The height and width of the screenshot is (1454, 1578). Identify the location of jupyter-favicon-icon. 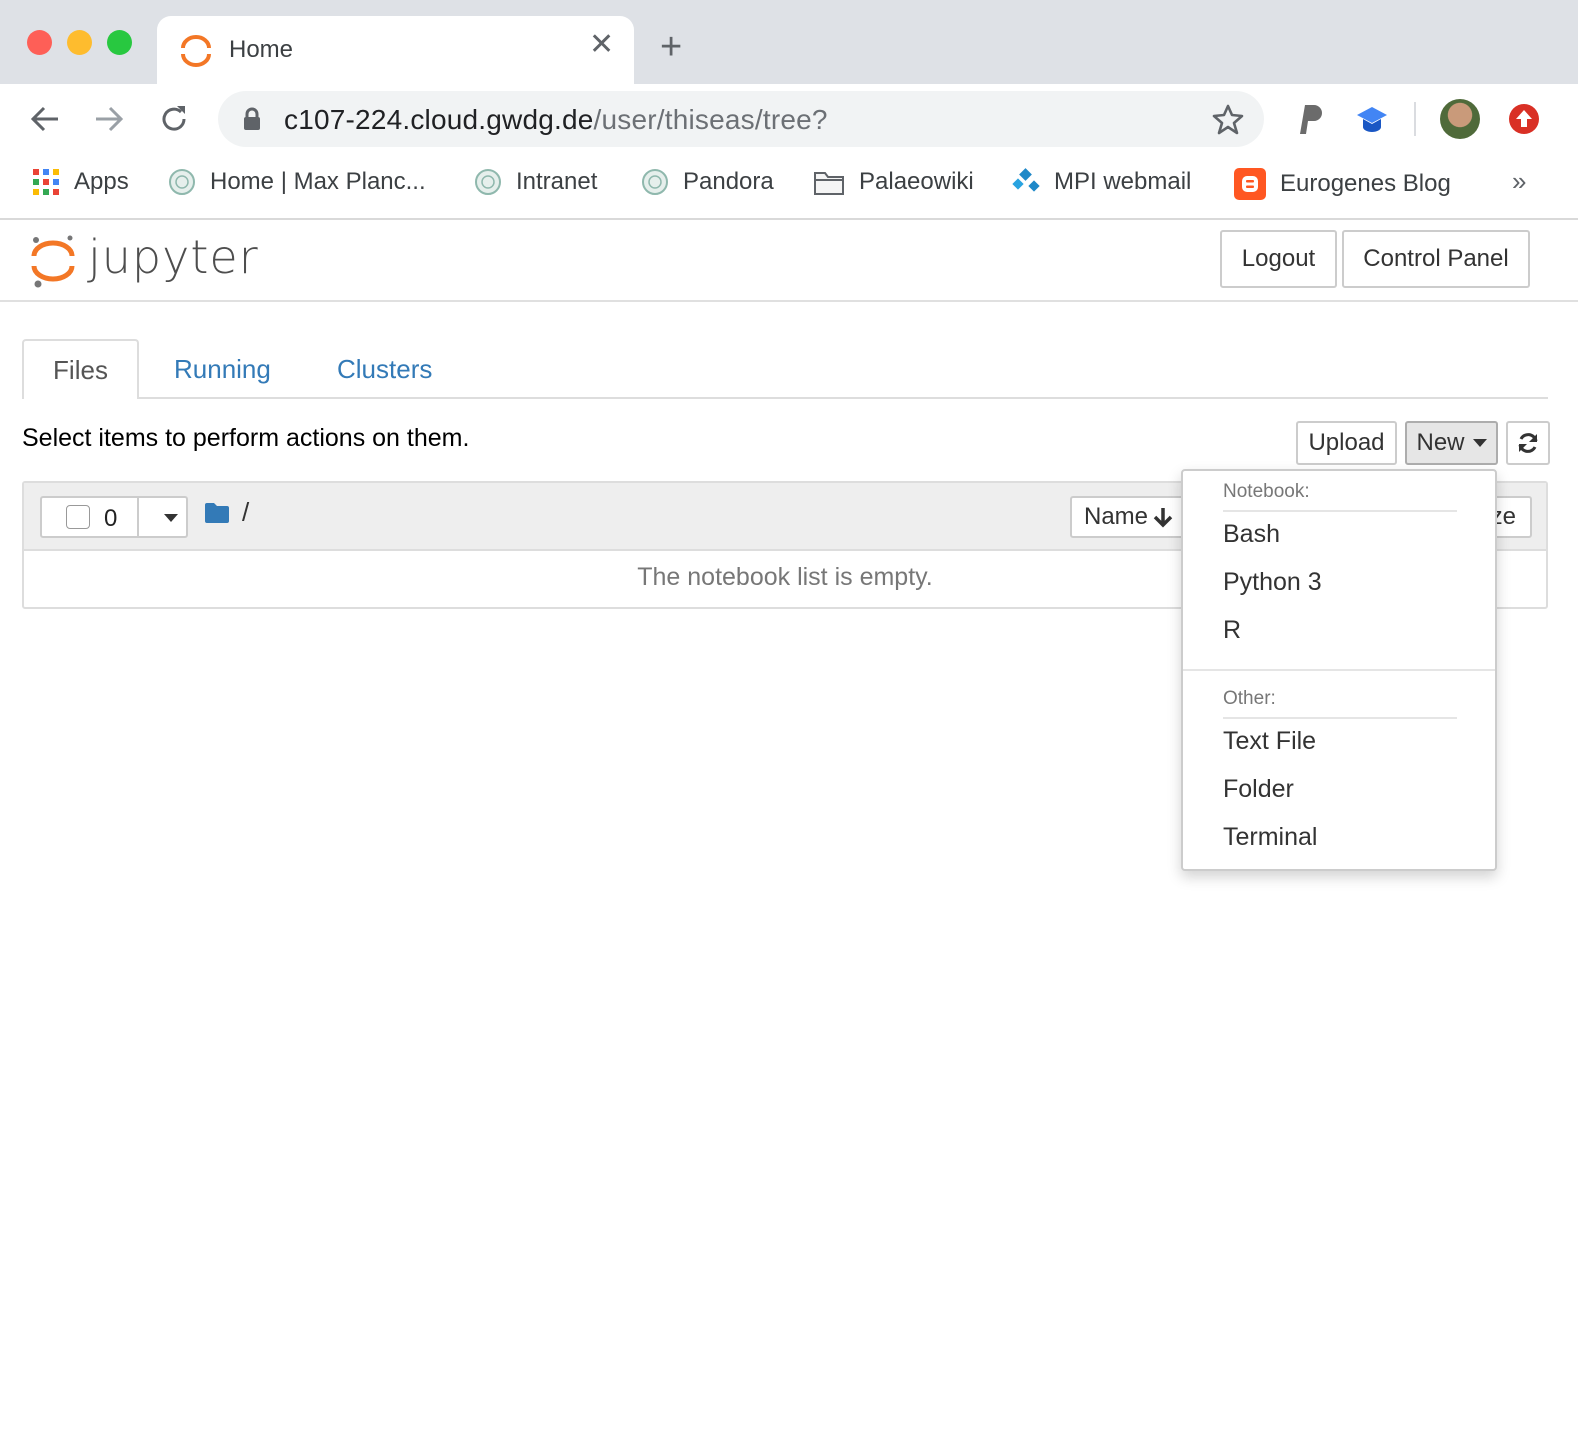
(196, 51).